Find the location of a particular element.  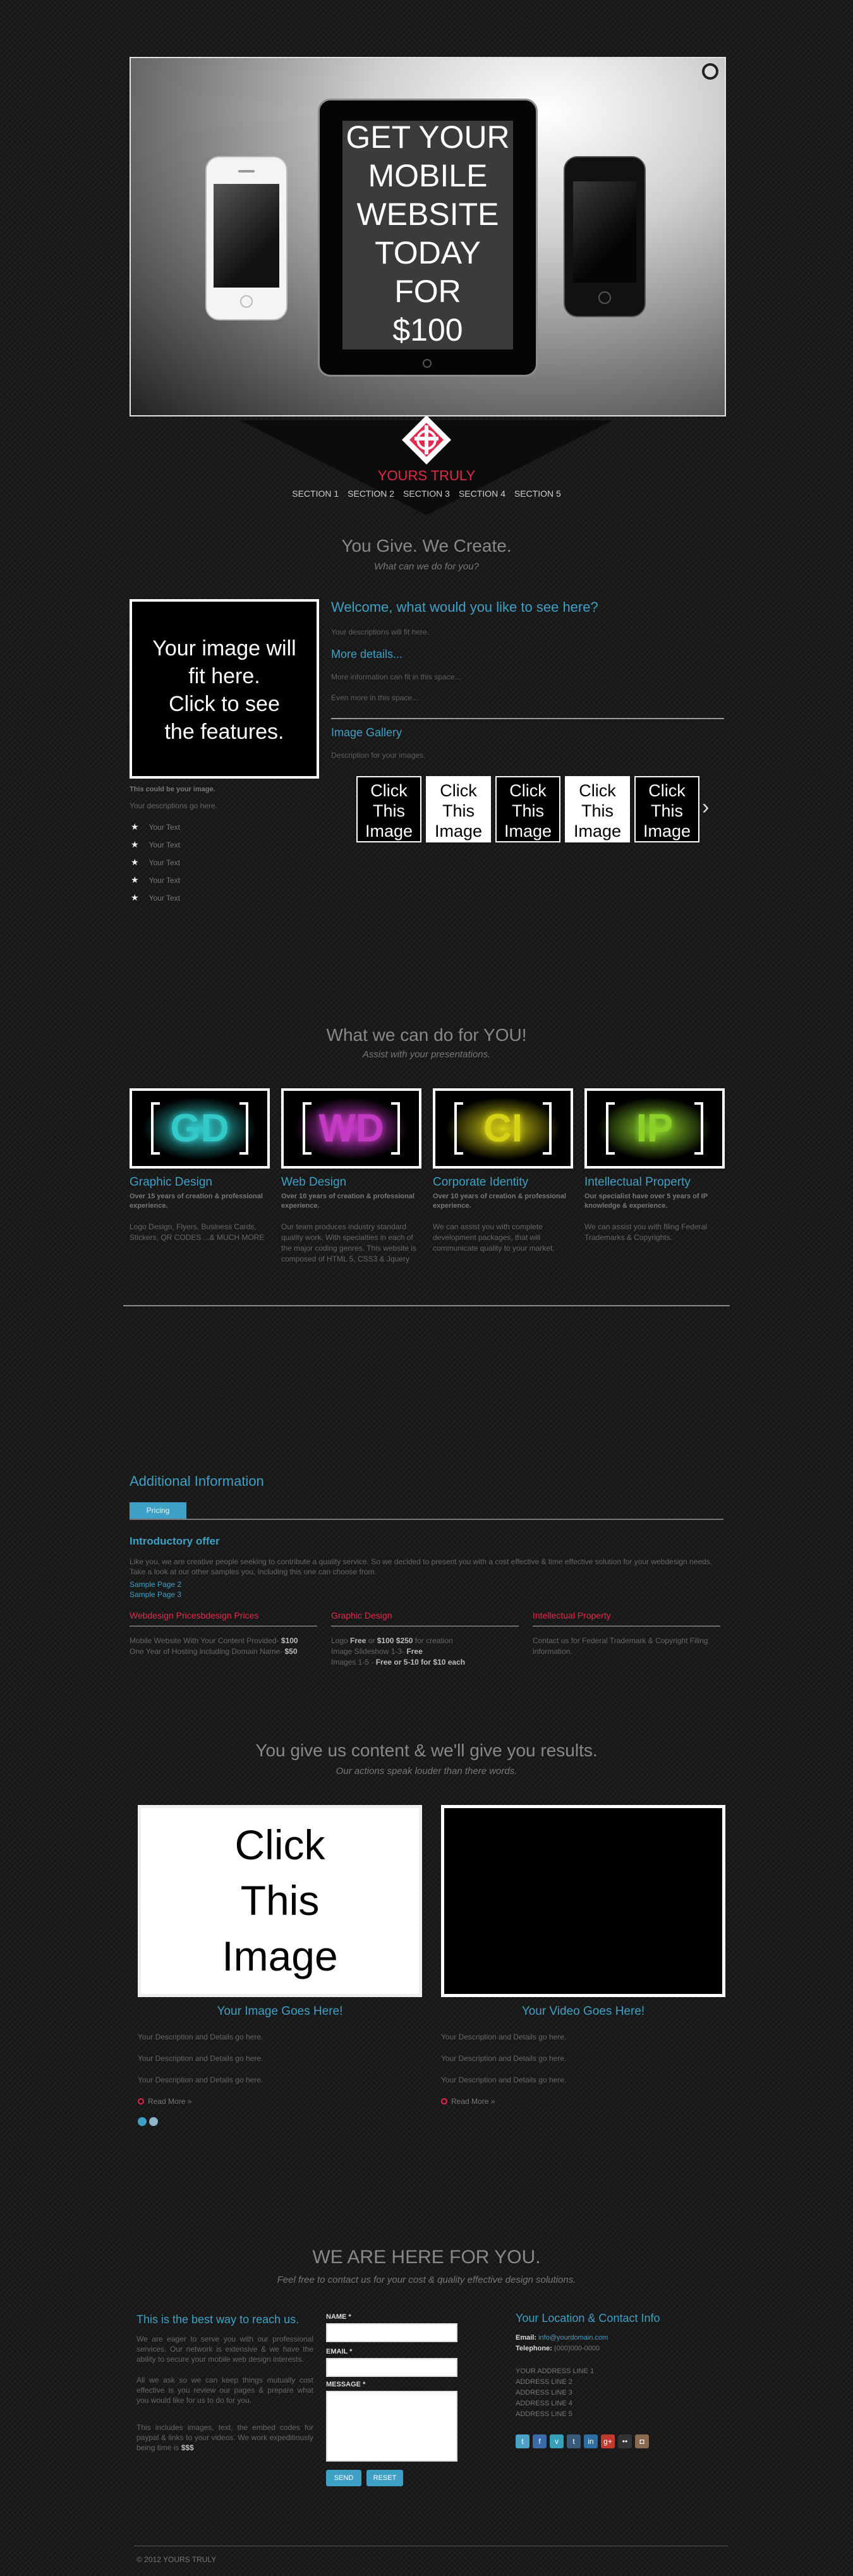

slider-loader-icon is located at coordinates (710, 71).